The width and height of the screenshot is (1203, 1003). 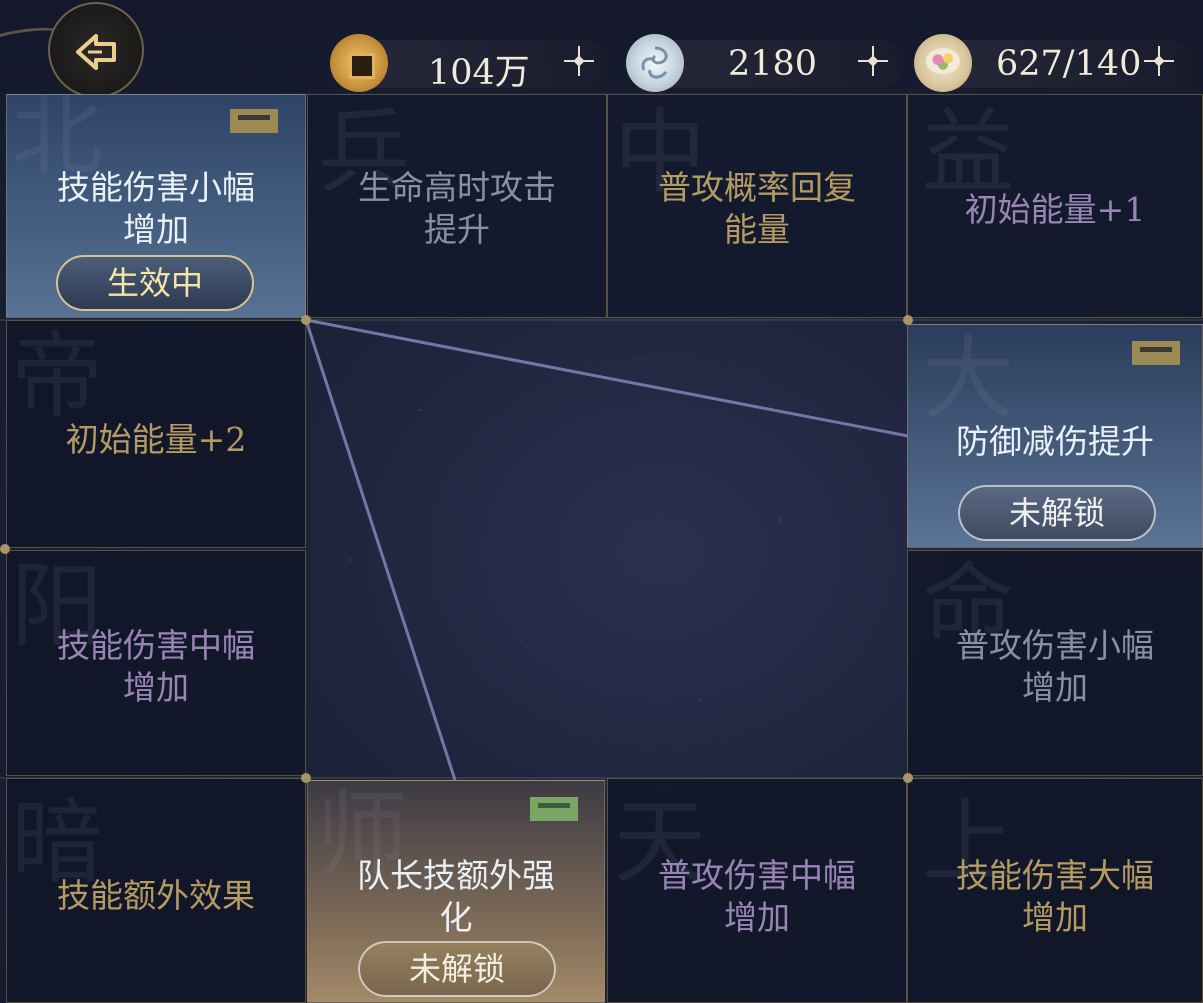 I want to click on talent-label: 技能伤害中幅 增加, so click(x=156, y=666).